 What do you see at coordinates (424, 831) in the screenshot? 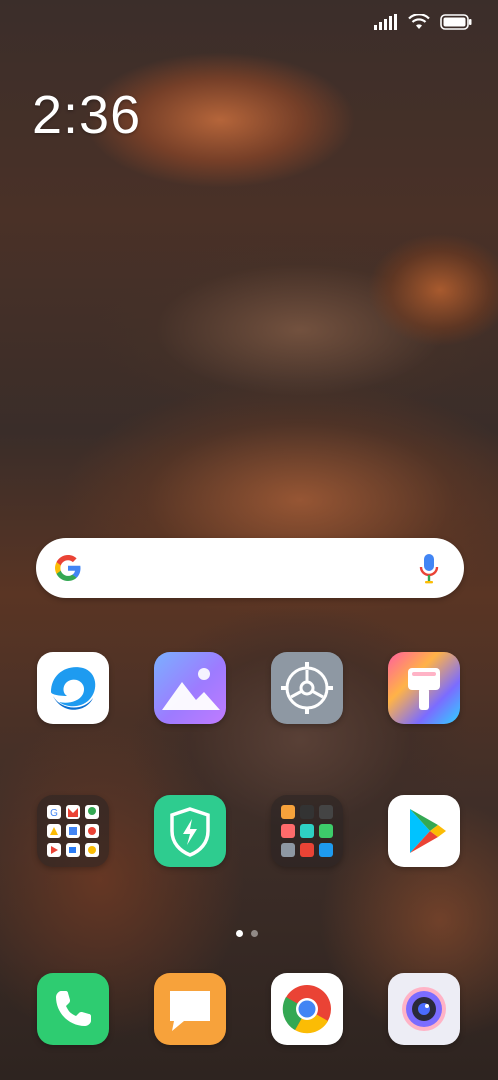
I see `play-store-app-icon` at bounding box center [424, 831].